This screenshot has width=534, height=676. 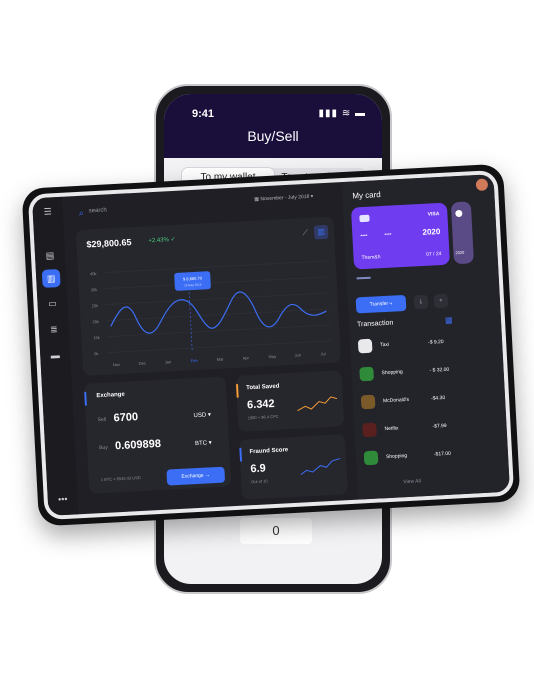 What do you see at coordinates (246, 357) in the screenshot?
I see `x-tick-apr: Apr` at bounding box center [246, 357].